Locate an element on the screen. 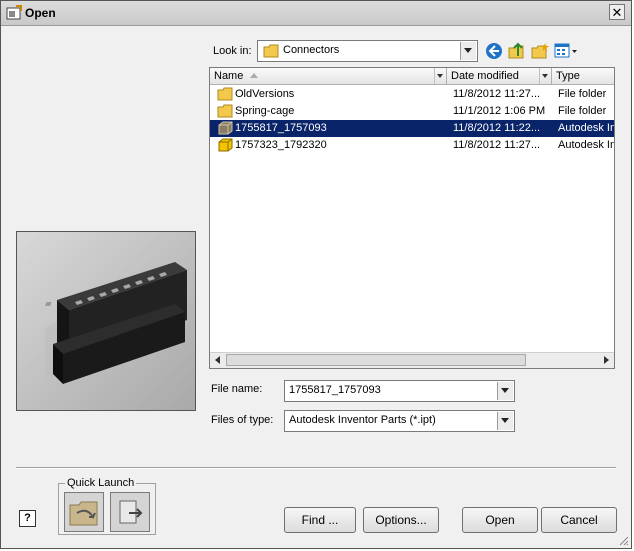 The width and height of the screenshot is (634, 551). quick-launch-project-button is located at coordinates (84, 512).